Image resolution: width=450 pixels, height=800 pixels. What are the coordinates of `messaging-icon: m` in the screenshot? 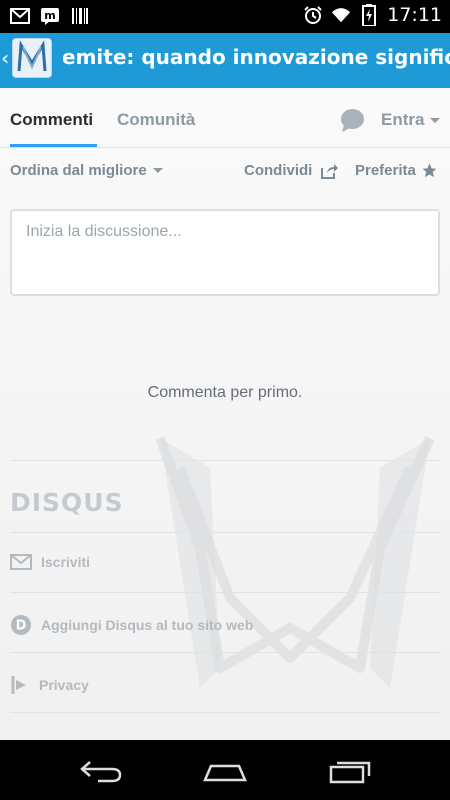 It's located at (50, 16).